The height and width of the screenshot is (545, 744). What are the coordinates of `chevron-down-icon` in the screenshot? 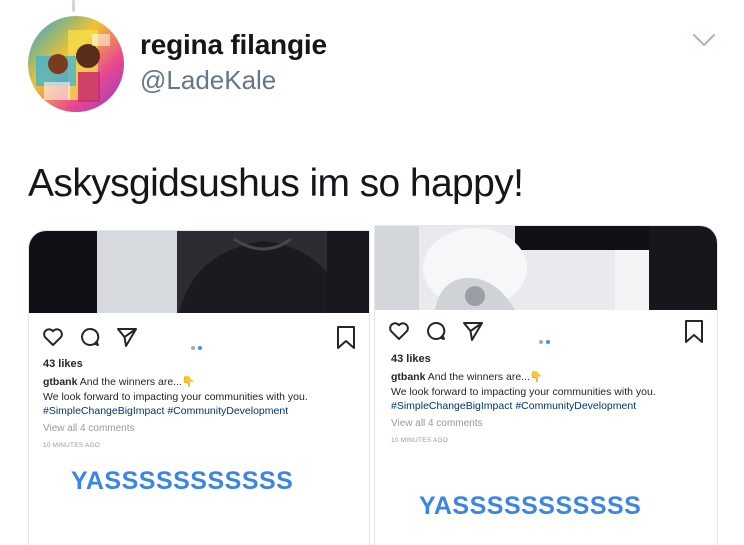 It's located at (704, 40).